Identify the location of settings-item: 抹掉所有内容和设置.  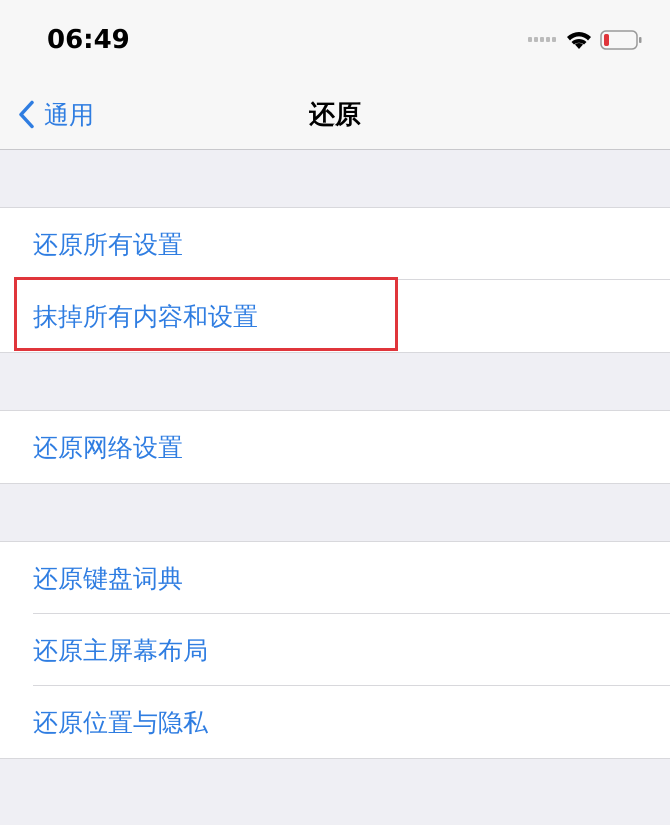
(145, 316).